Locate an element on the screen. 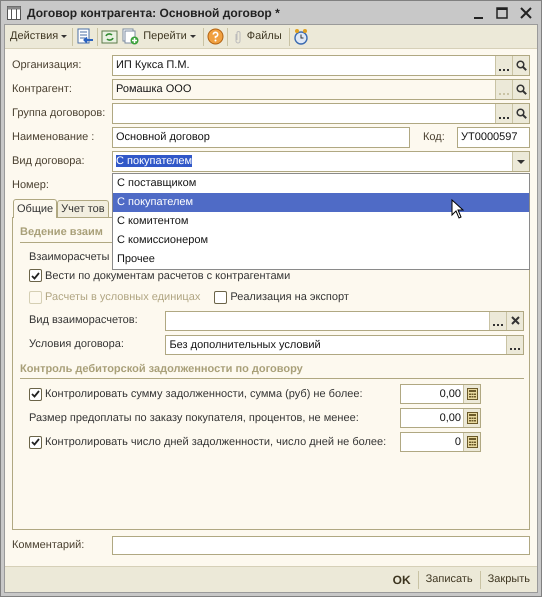  field-label: Размер предоплаты по заказу покупателя, процентов, не менее: is located at coordinates (194, 418).